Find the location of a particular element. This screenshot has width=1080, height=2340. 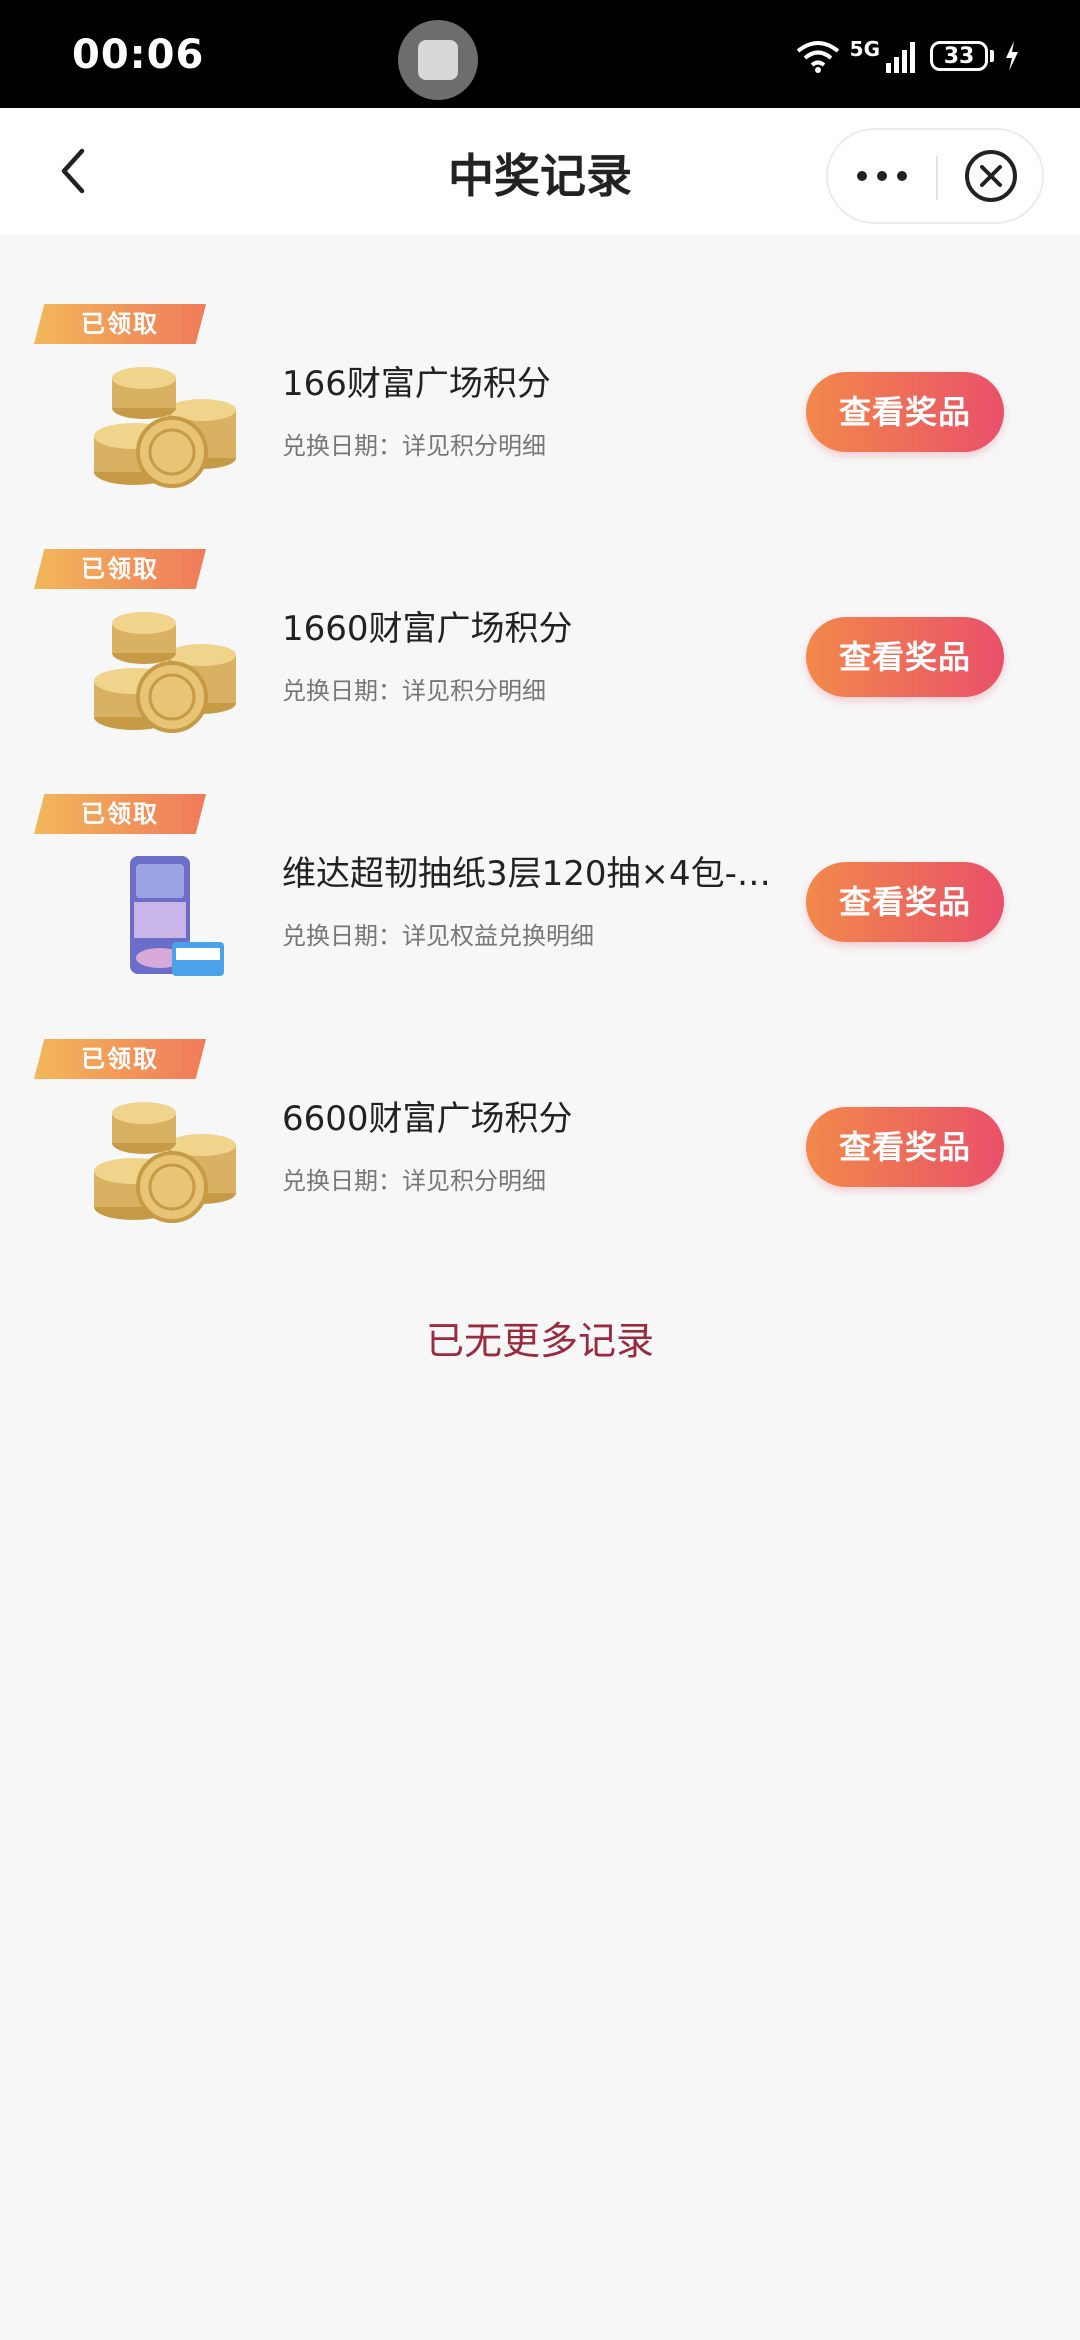

prize-title: 1660财富广场积分 is located at coordinates (427, 629).